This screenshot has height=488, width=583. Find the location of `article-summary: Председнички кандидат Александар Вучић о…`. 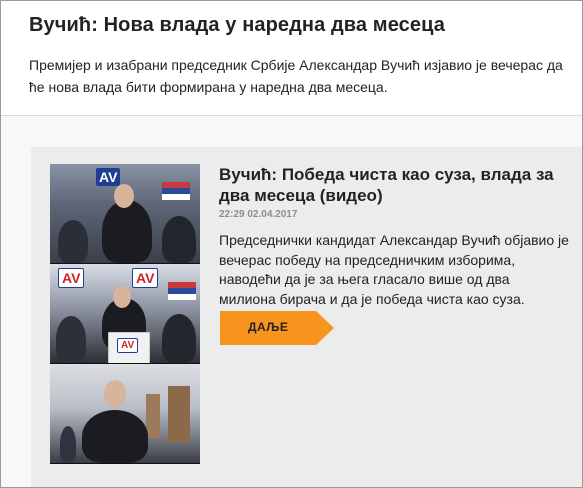

article-summary: Председнички кандидат Александар Вучић о… is located at coordinates (394, 269).